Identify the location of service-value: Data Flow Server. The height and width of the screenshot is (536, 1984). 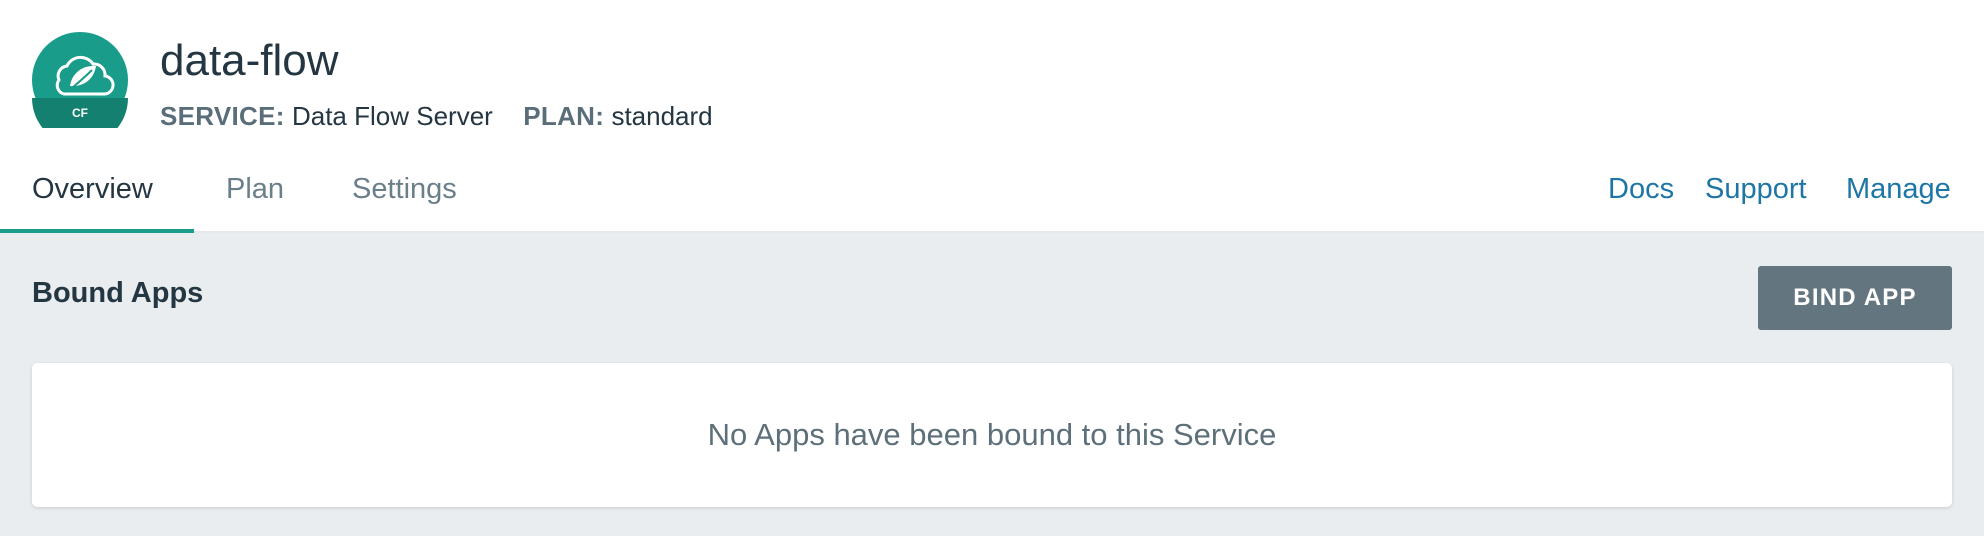
(392, 116).